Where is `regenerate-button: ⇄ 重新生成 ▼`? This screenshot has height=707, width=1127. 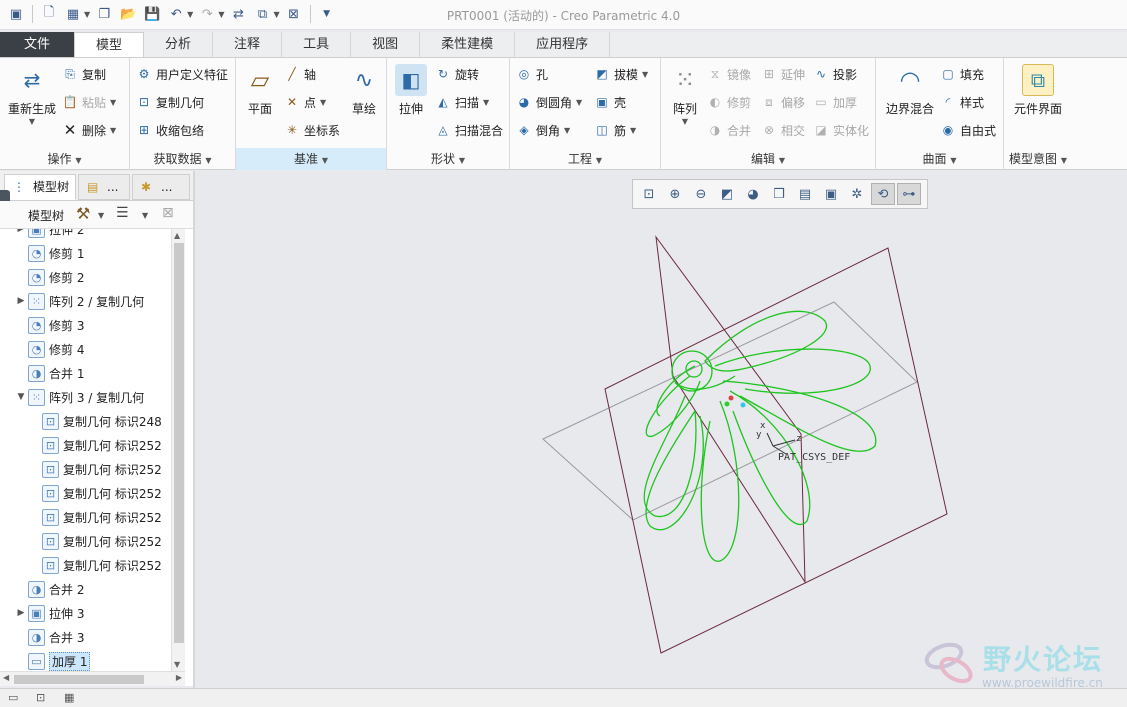
regenerate-button: ⇄ 重新生成 ▼ is located at coordinates (32, 95).